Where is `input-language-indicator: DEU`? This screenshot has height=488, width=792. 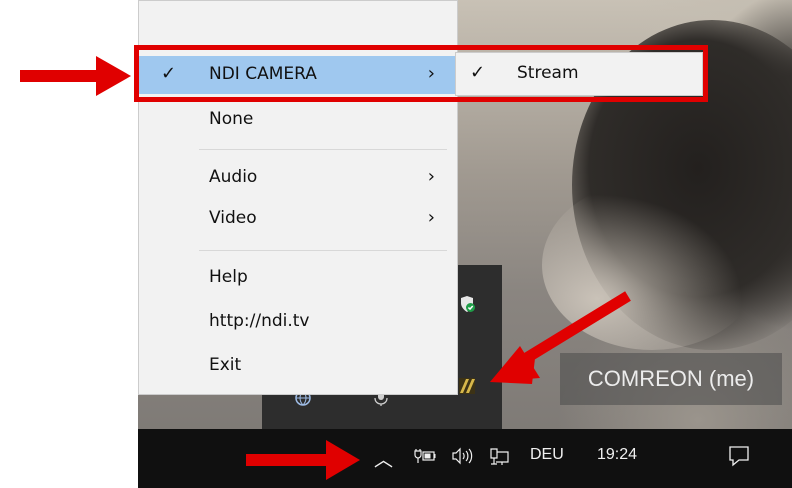
input-language-indicator: DEU is located at coordinates (547, 455).